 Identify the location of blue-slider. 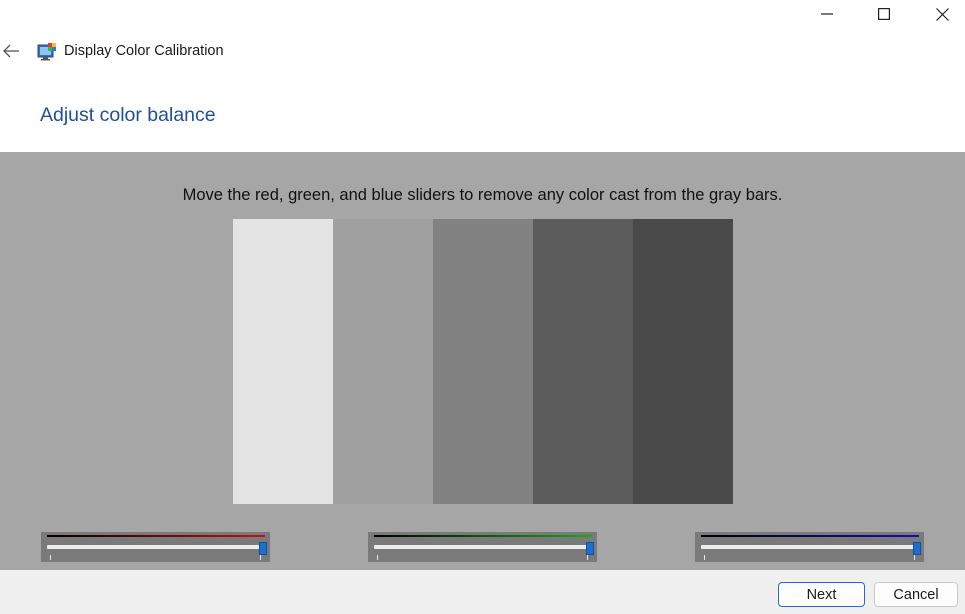
(809, 547).